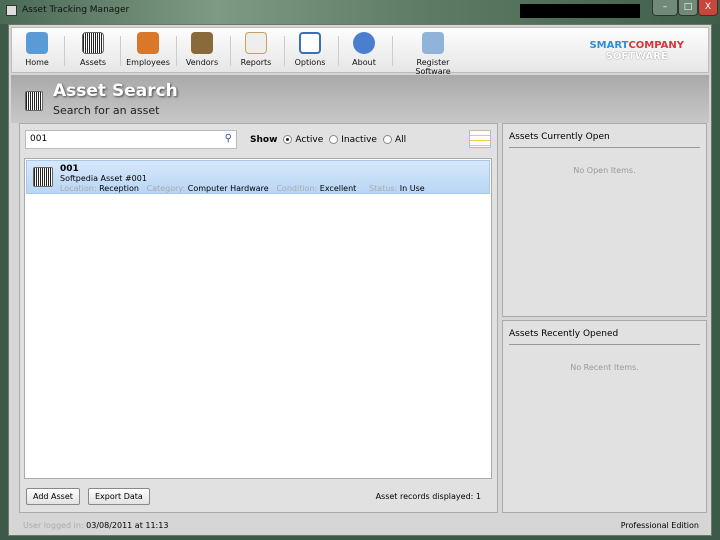 Image resolution: width=720 pixels, height=540 pixels. What do you see at coordinates (76, 10) in the screenshot?
I see `window-title: Asset Tracking Manager` at bounding box center [76, 10].